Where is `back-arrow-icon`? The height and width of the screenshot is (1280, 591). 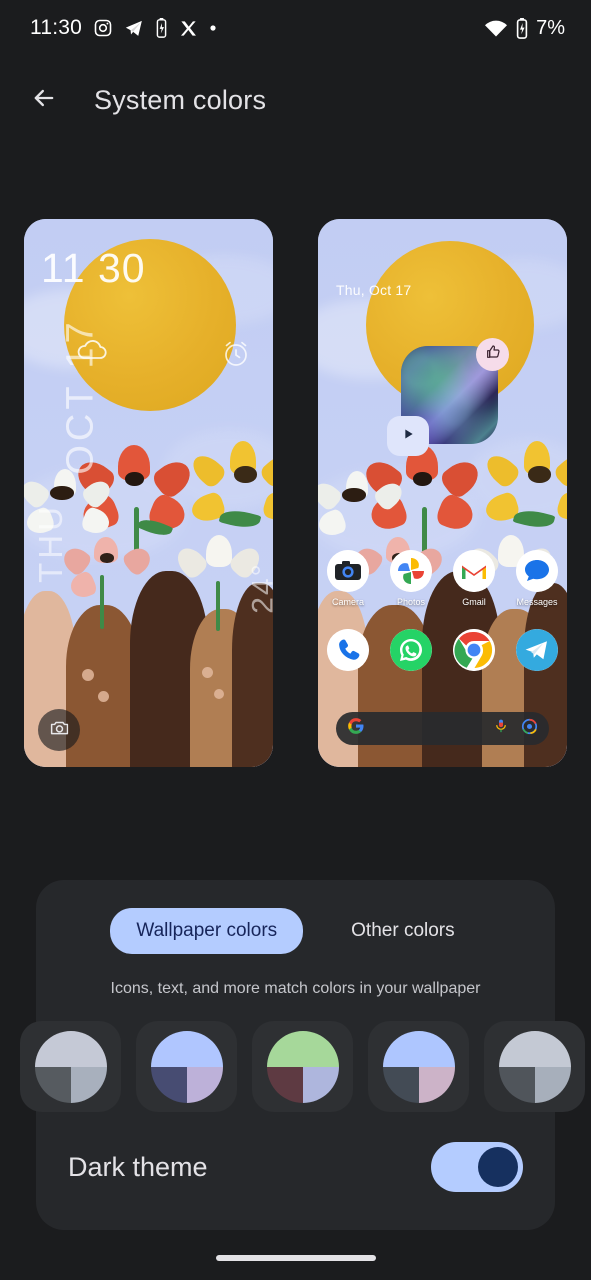
back-arrow-icon is located at coordinates (44, 100).